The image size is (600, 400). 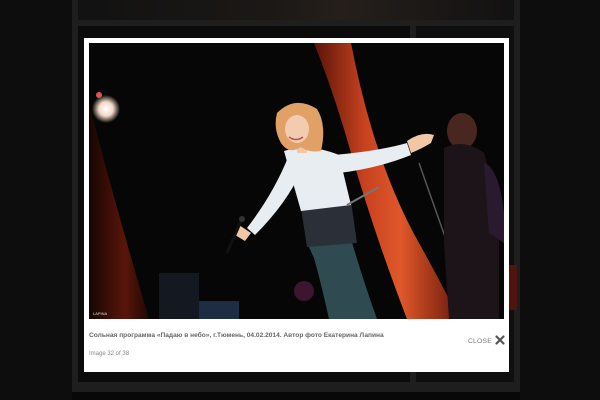 What do you see at coordinates (100, 313) in the screenshot?
I see `photo-watermark: LAPINA` at bounding box center [100, 313].